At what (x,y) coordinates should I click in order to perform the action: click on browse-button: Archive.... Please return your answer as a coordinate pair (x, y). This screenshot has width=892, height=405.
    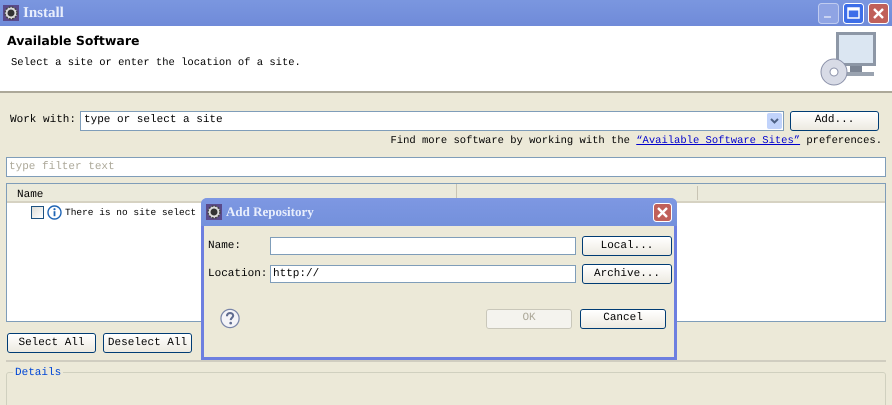
    Looking at the image, I should click on (627, 274).